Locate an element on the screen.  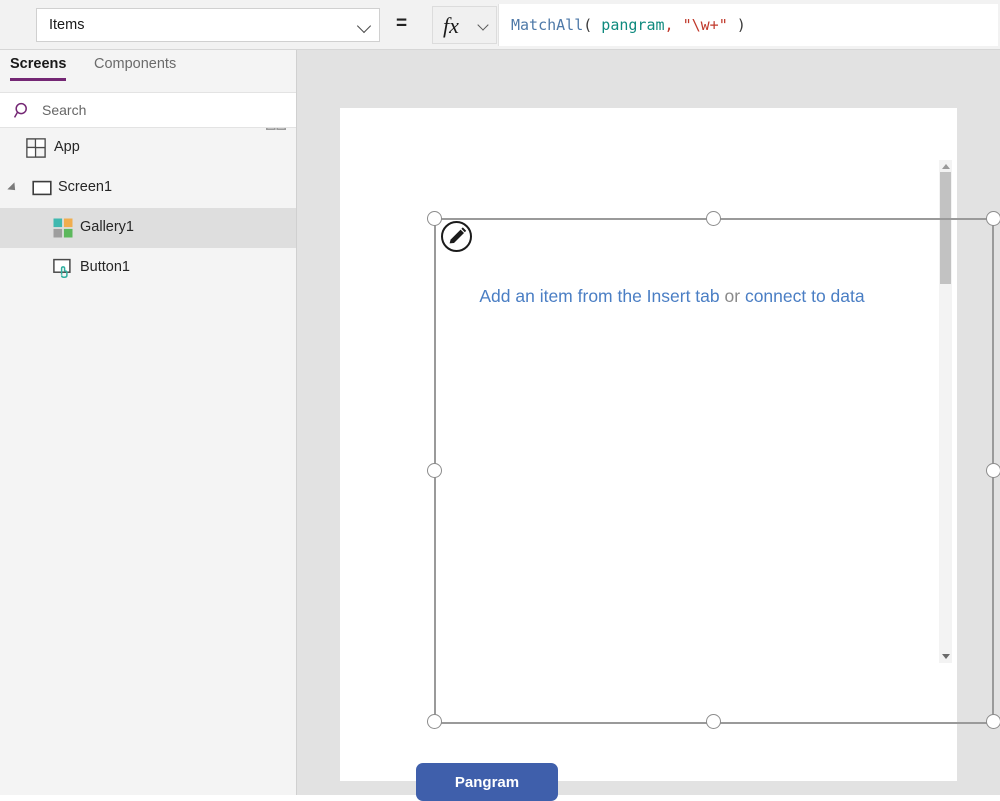
chevron-up-icon is located at coordinates (946, 166).